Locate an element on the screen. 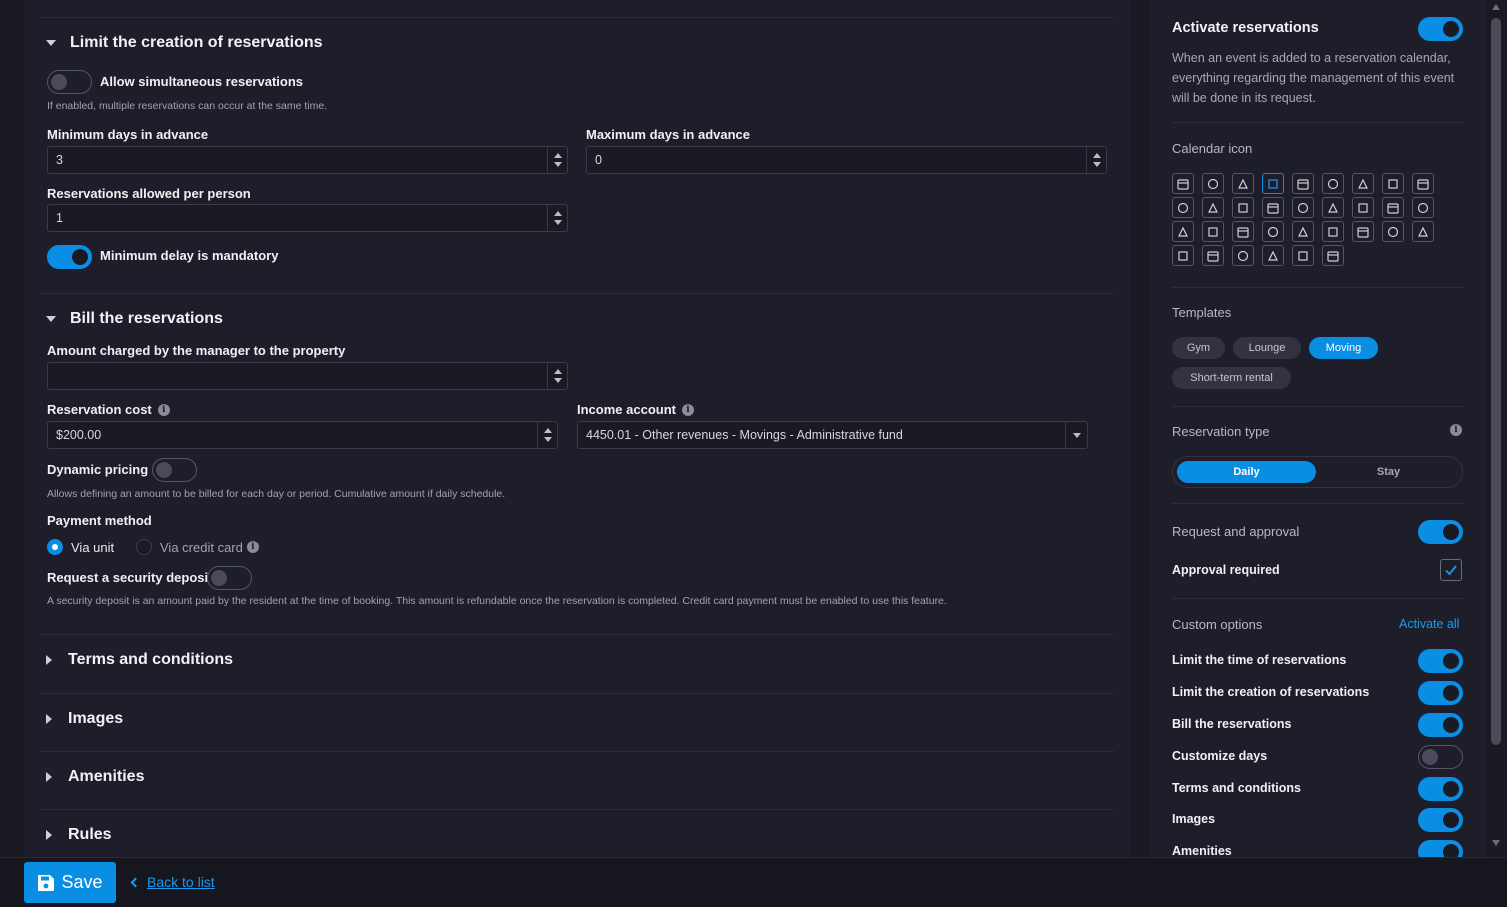 Image resolution: width=1507 pixels, height=907 pixels. box-icon is located at coordinates (1243, 207).